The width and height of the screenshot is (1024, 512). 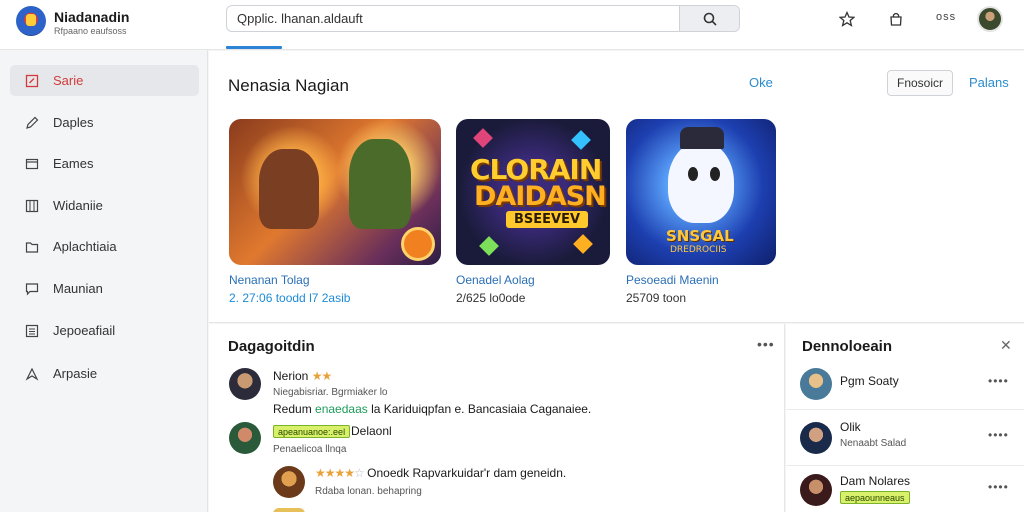 What do you see at coordinates (672, 280) in the screenshot?
I see `game-name: Pesoeadi Maenin` at bounding box center [672, 280].